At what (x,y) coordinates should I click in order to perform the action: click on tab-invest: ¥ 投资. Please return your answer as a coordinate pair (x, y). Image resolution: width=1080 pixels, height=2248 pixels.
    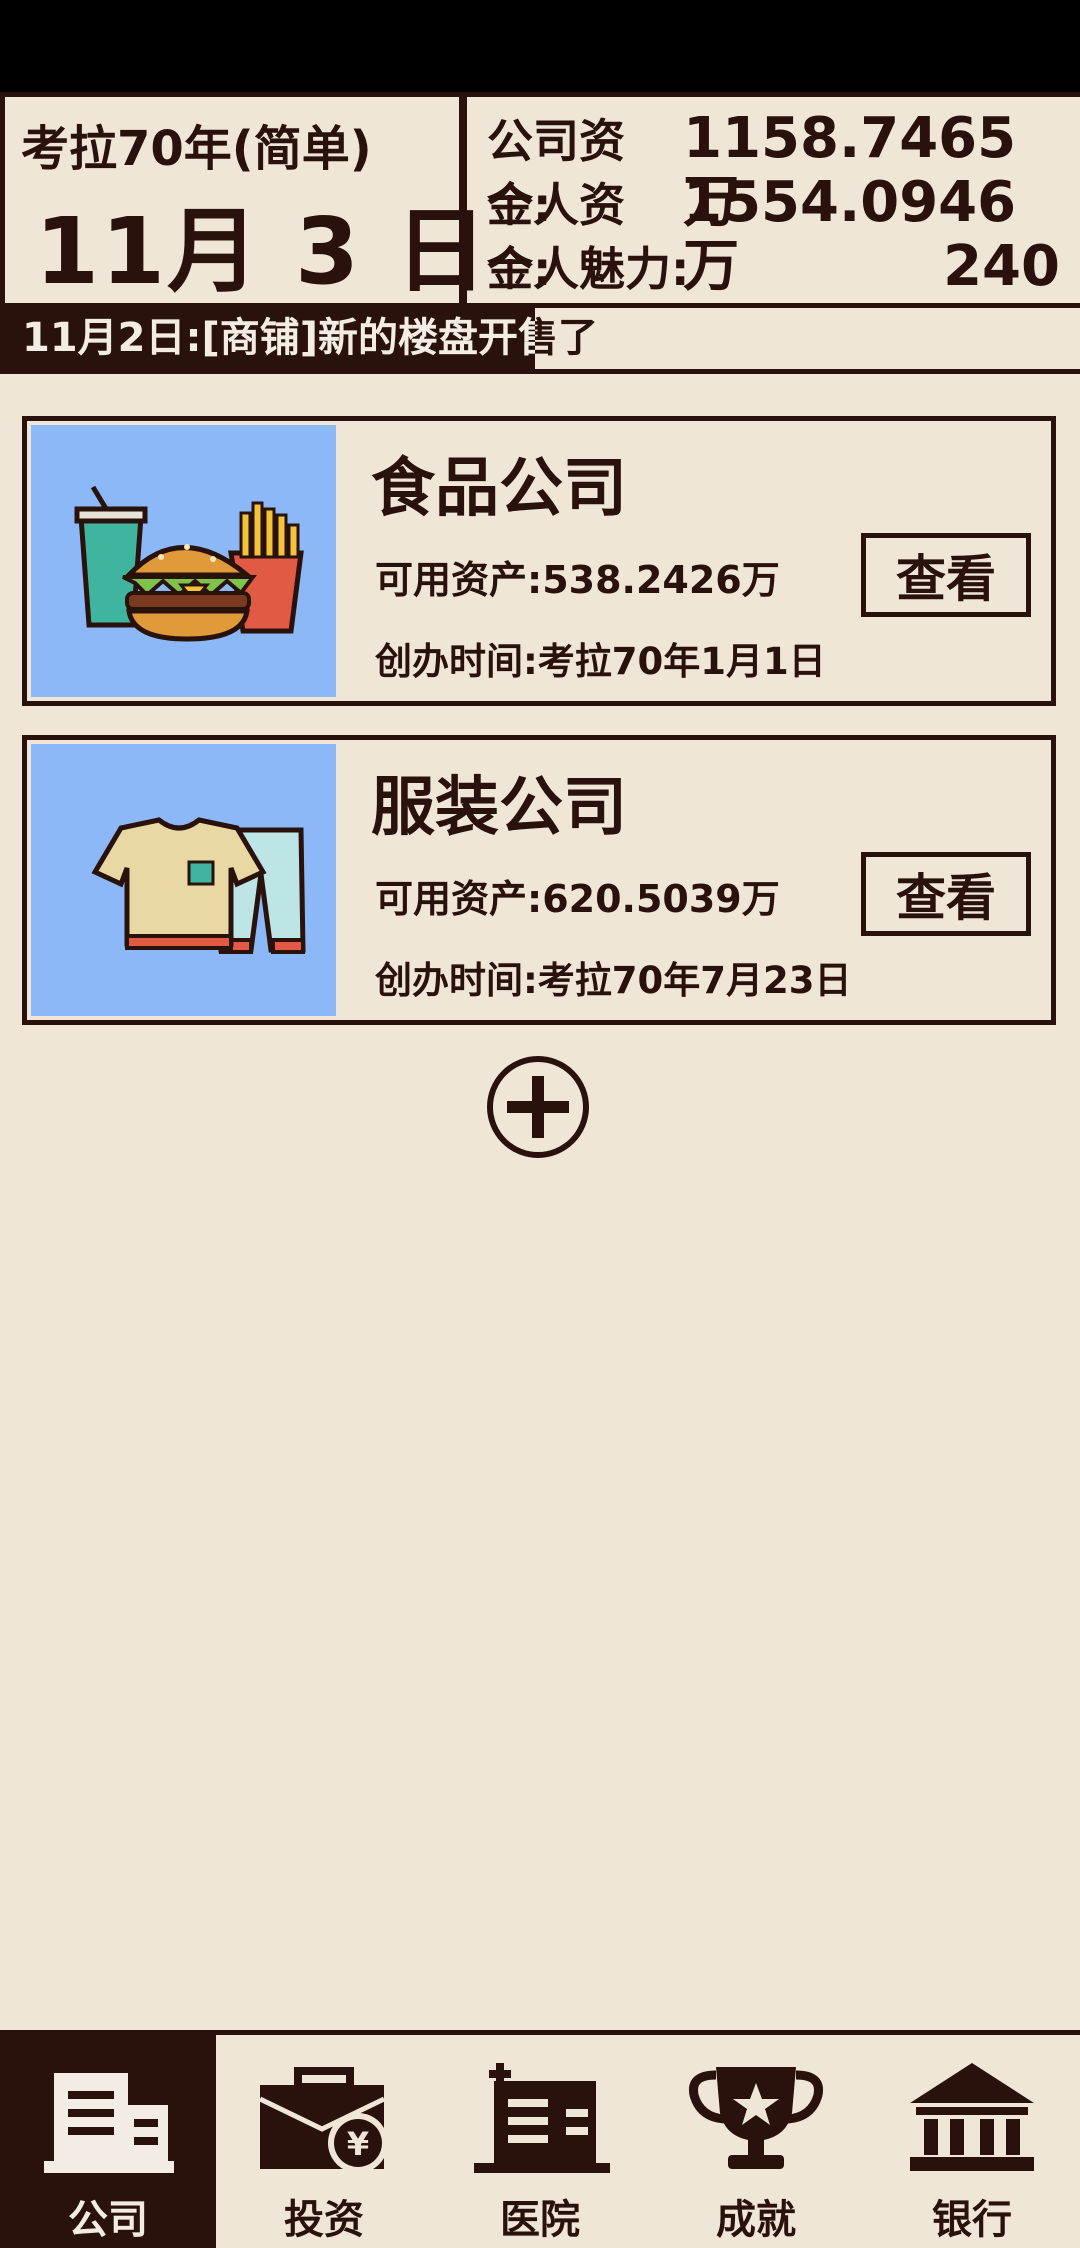
    Looking at the image, I should click on (324, 2141).